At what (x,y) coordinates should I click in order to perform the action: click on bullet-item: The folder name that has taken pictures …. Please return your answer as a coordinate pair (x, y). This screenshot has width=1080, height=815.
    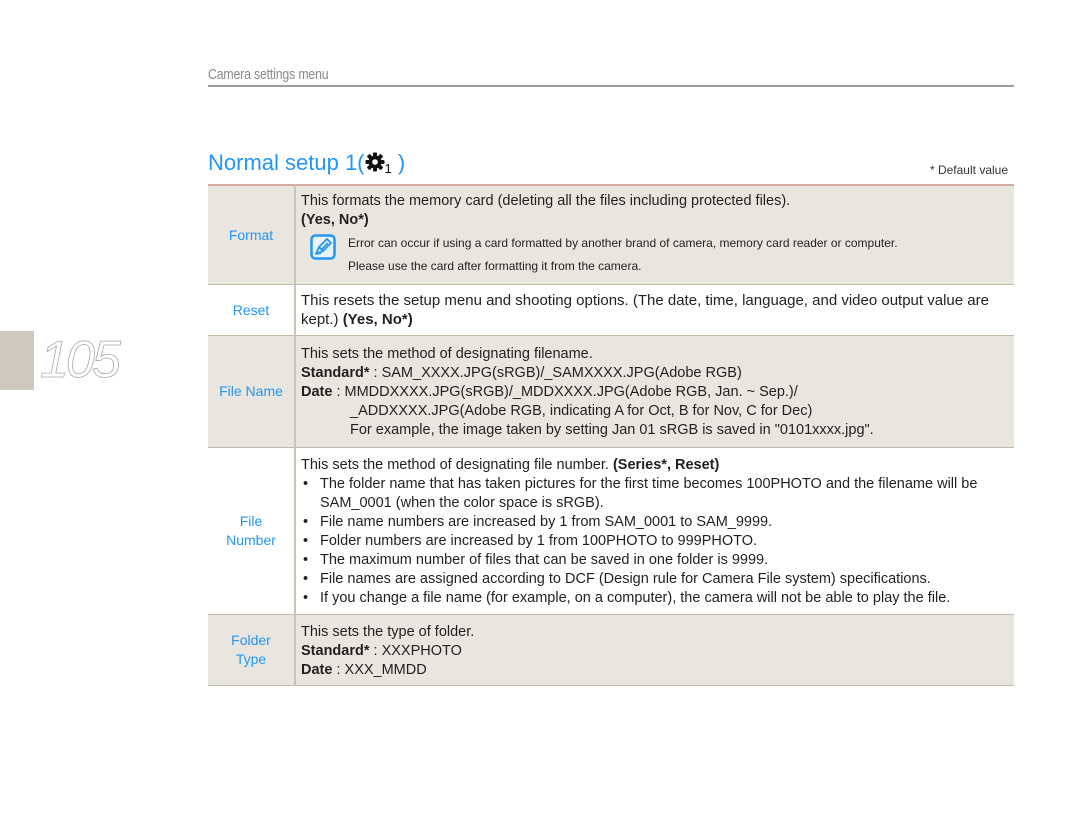
    Looking at the image, I should click on (654, 494).